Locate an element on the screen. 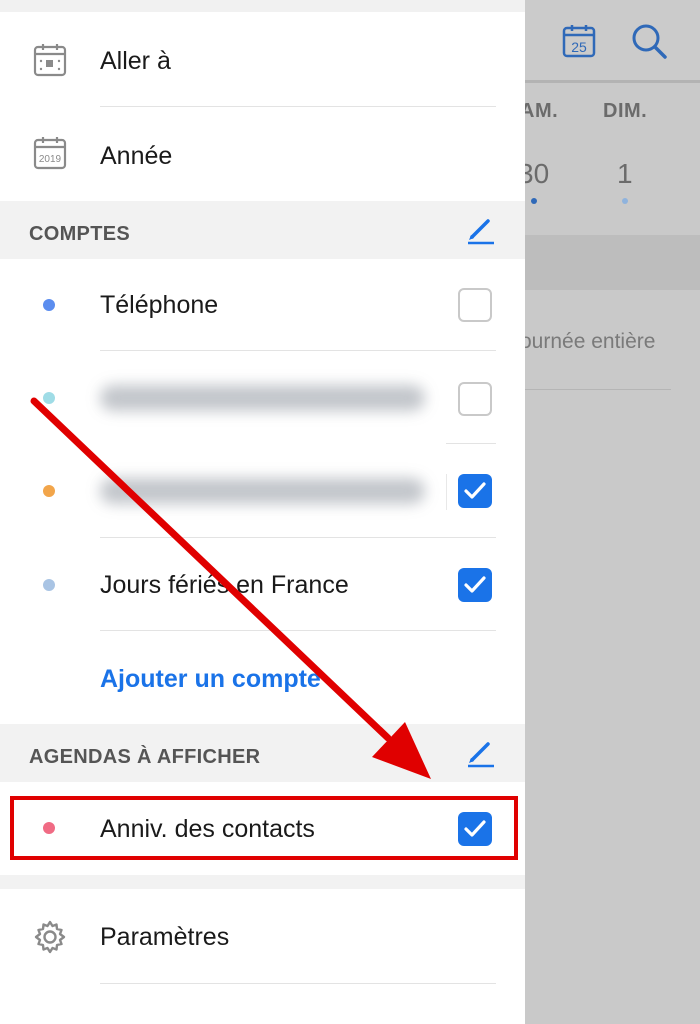 This screenshot has width=700, height=1024. accounts-section-header: COMPTES is located at coordinates (262, 230).